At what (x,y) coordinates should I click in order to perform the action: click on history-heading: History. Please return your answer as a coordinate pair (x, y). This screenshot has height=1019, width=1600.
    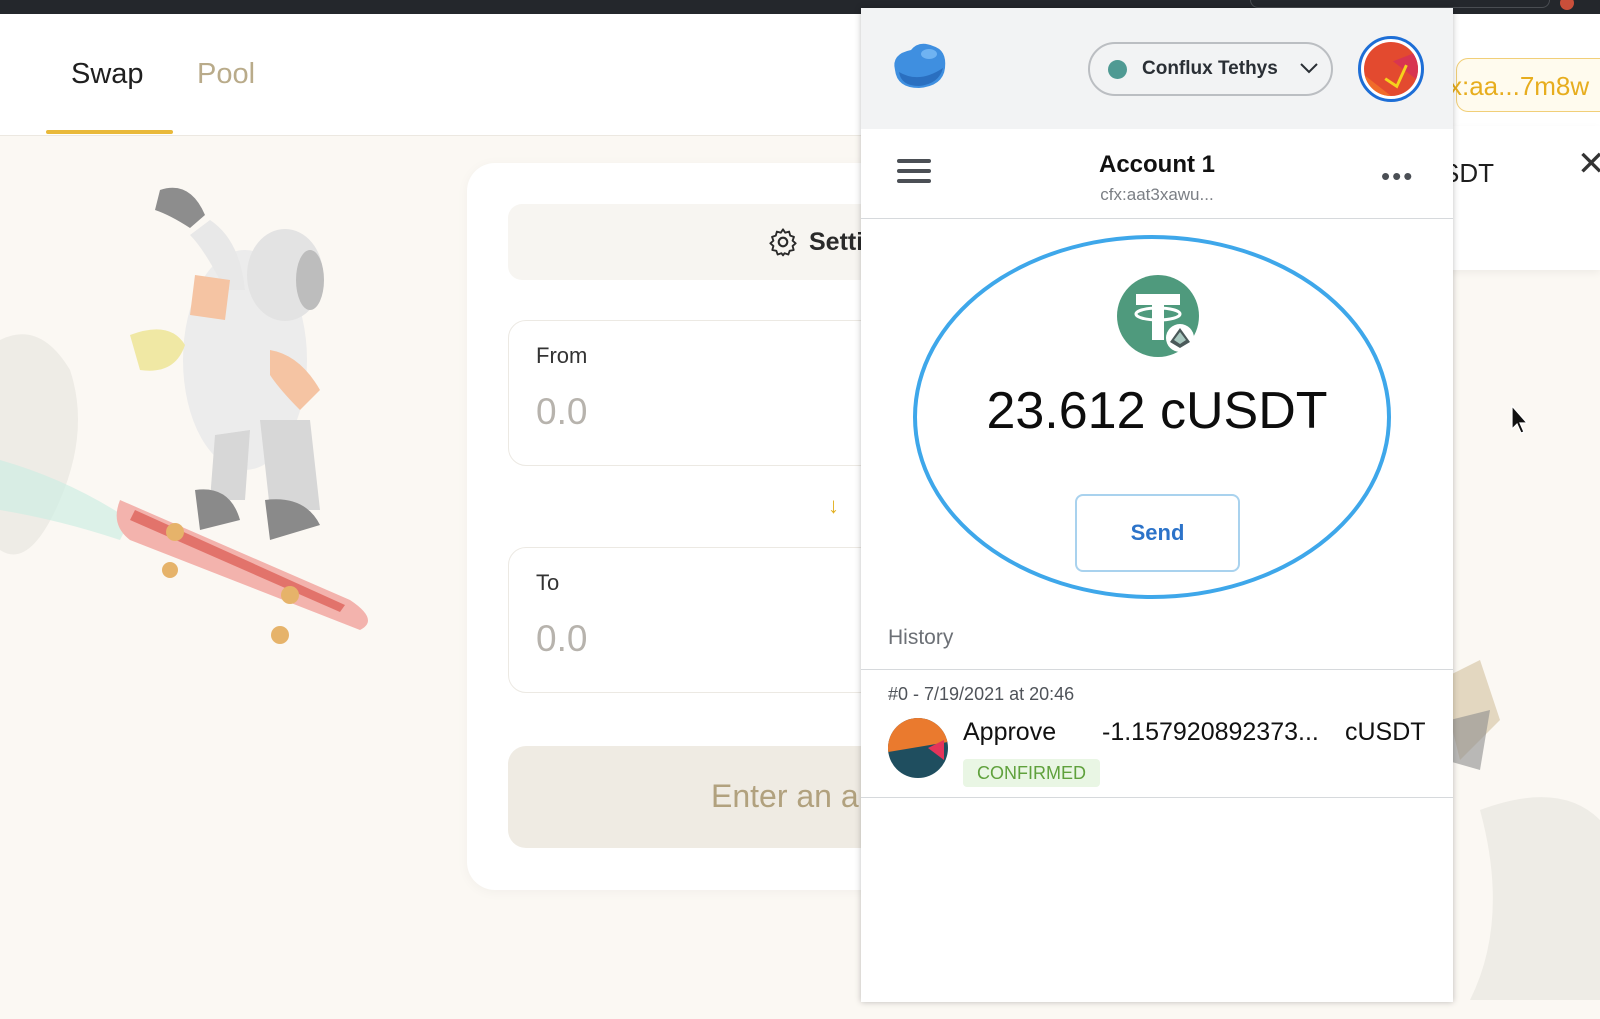
    Looking at the image, I should click on (921, 637).